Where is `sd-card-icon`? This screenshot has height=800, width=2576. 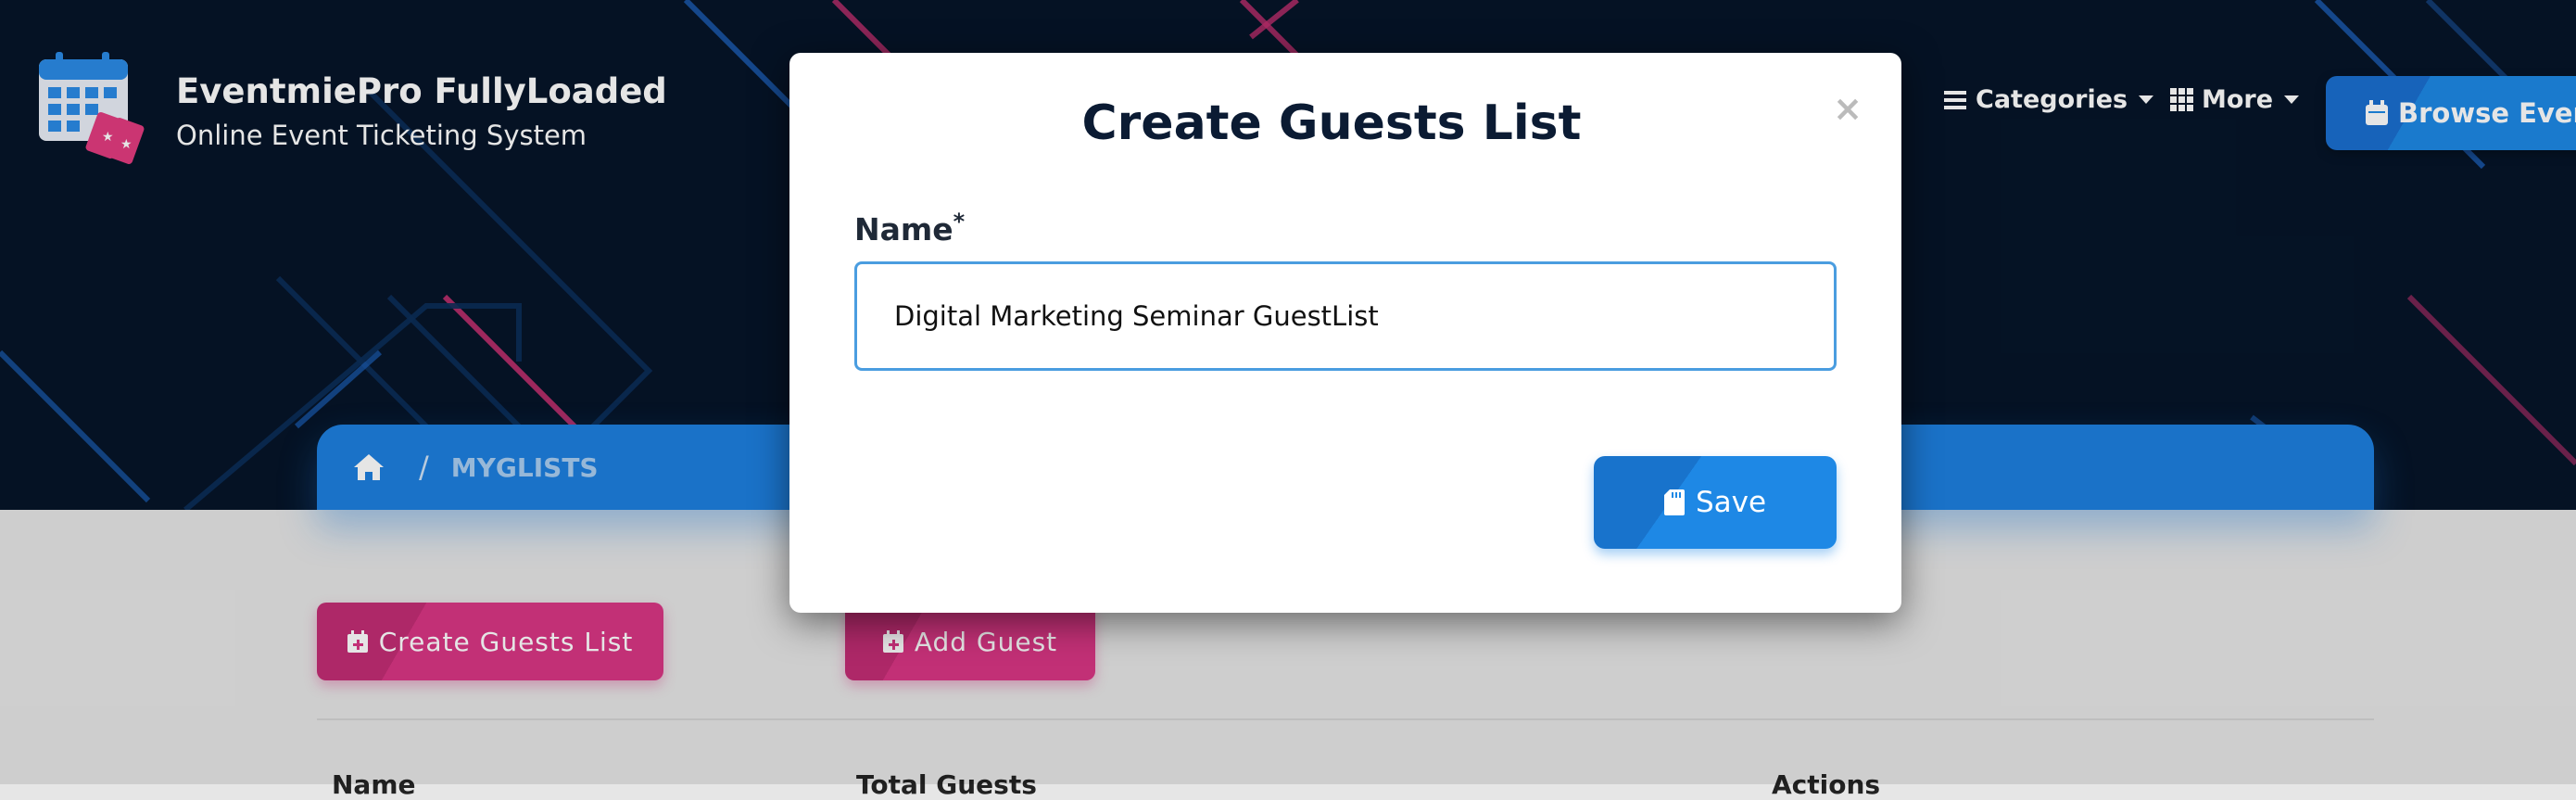
sd-card-icon is located at coordinates (1674, 502).